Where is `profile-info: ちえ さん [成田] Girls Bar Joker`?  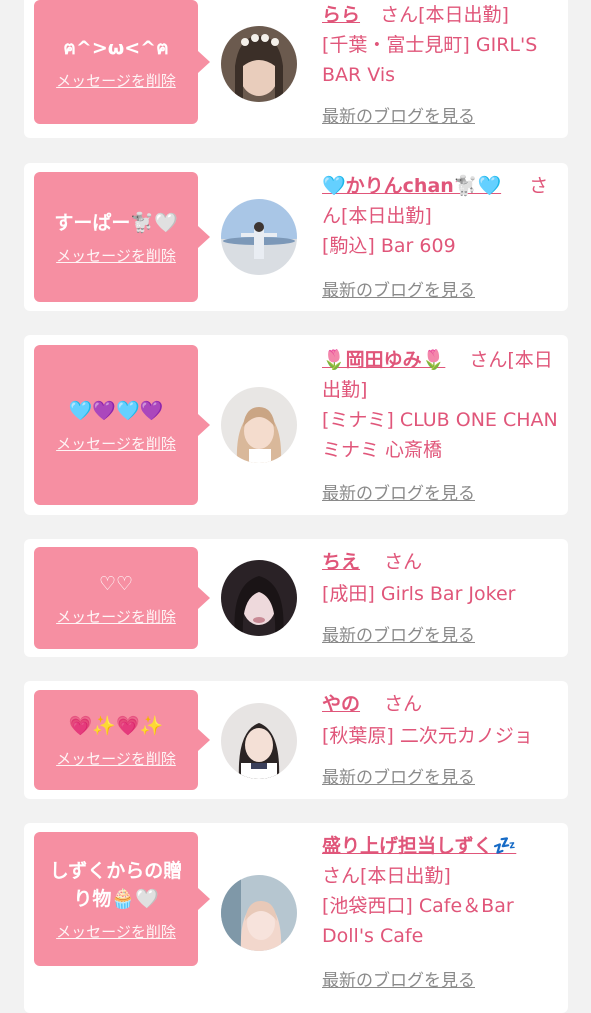
profile-info: ちえ さん [成田] Girls Bar Joker is located at coordinates (440, 578).